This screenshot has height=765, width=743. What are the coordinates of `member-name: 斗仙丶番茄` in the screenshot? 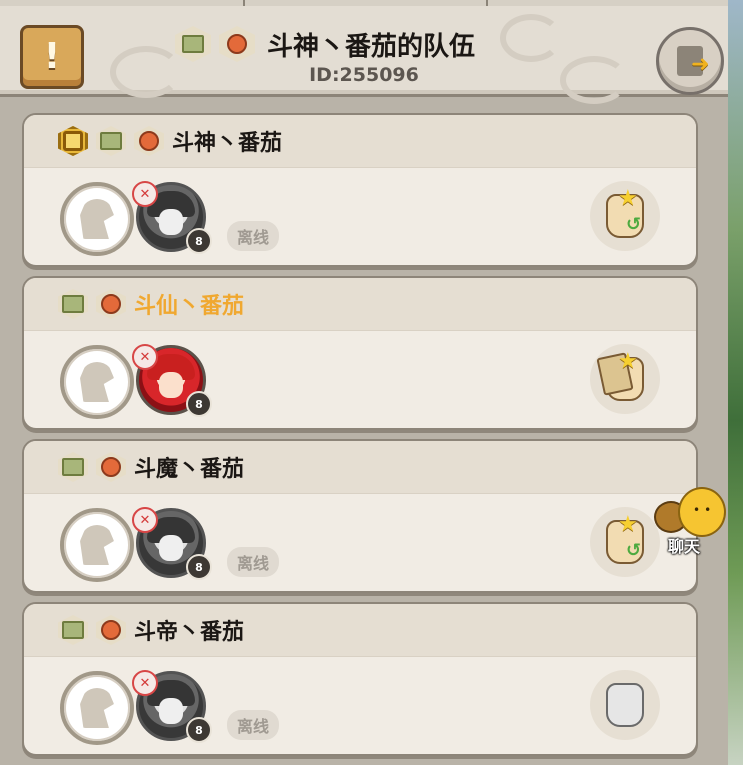 It's located at (189, 306).